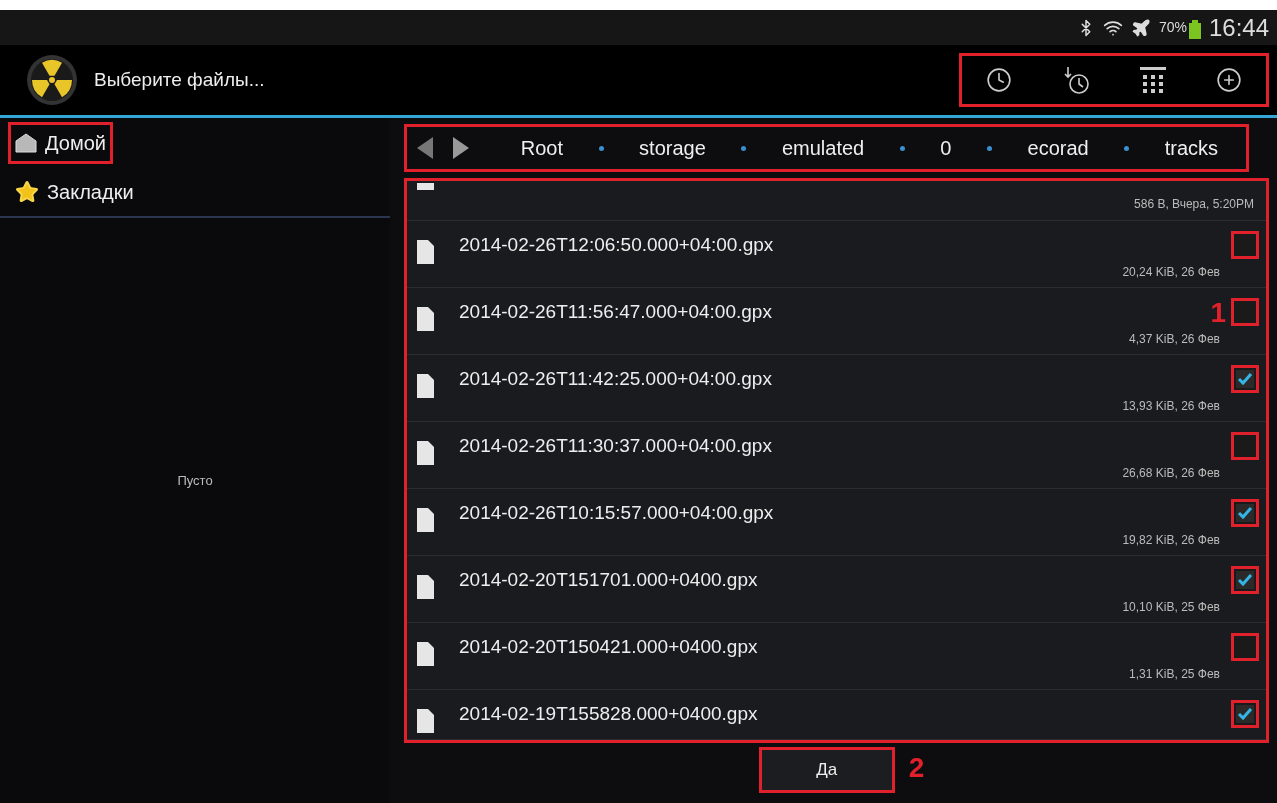 The width and height of the screenshot is (1277, 803). I want to click on file-row: 586 B, Вчера, 5:20PM, so click(836, 201).